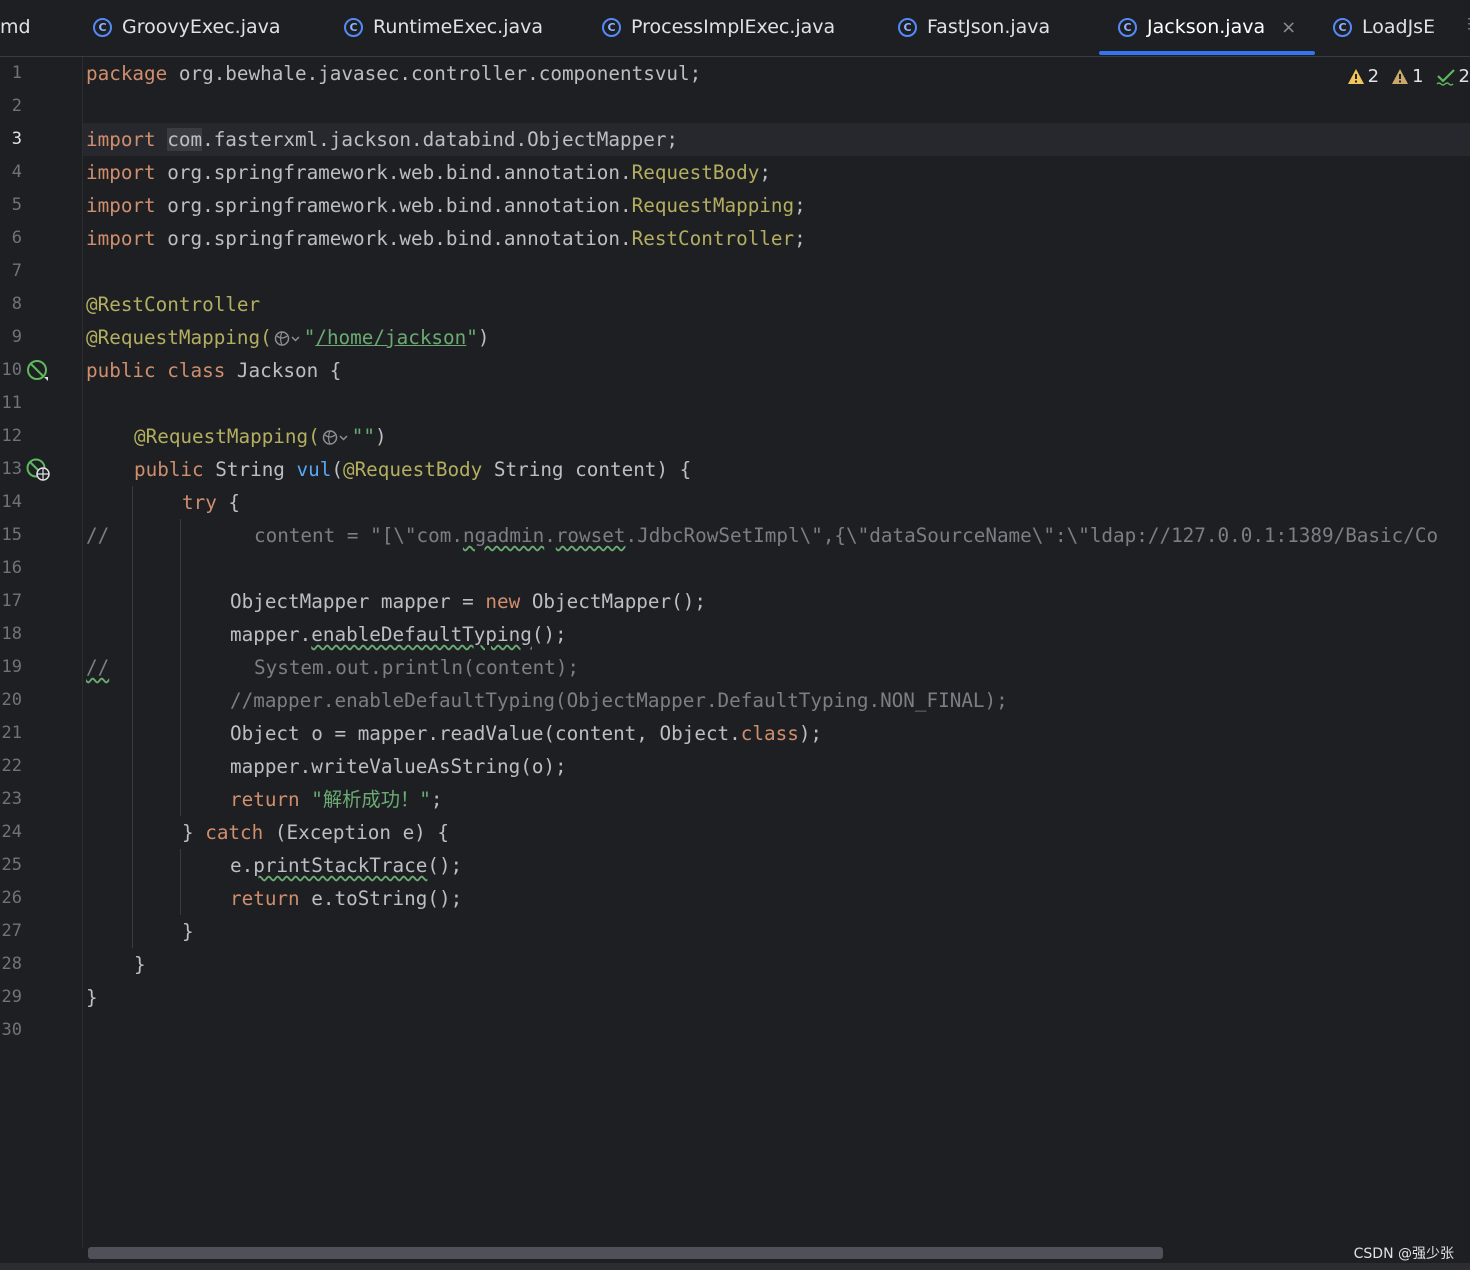  Describe the element at coordinates (613, 601) in the screenshot. I see `code-text: ObjectMapper();` at that location.